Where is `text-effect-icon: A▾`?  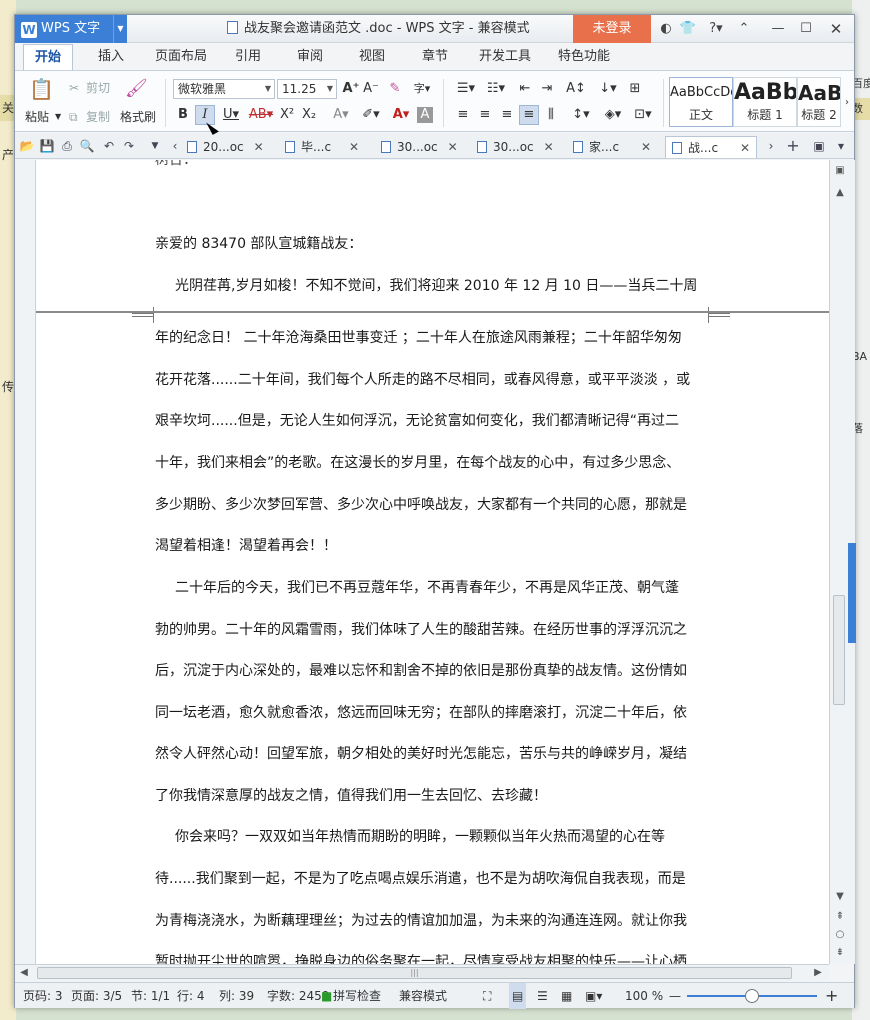 text-effect-icon: A▾ is located at coordinates (341, 115).